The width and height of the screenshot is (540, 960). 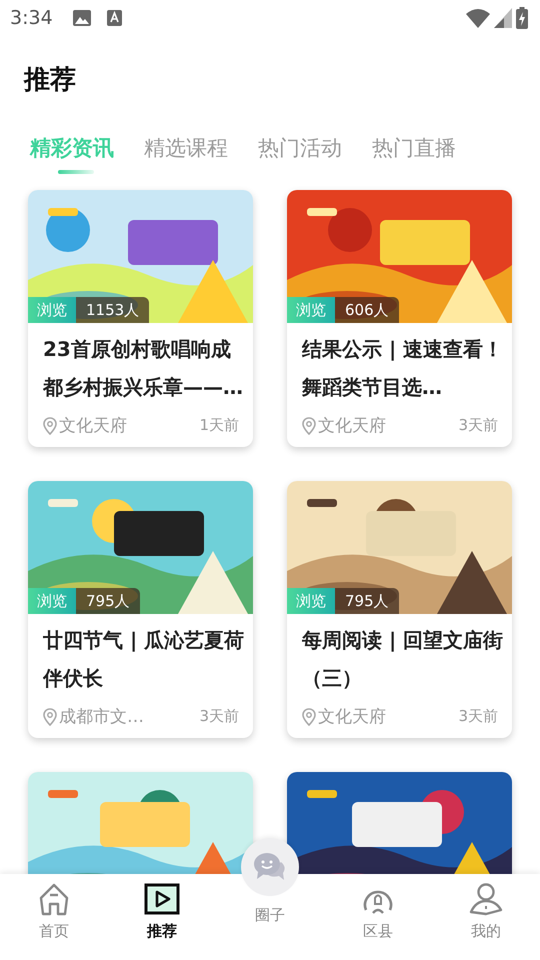 I want to click on battery-icon, so click(x=522, y=18).